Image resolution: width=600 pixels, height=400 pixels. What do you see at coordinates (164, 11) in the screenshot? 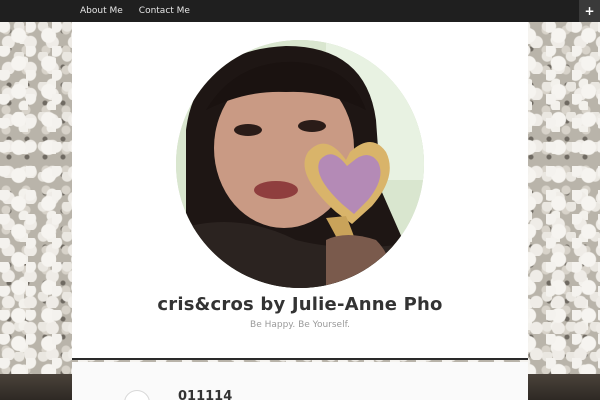
I see `nav-contact-me: Contact Me` at bounding box center [164, 11].